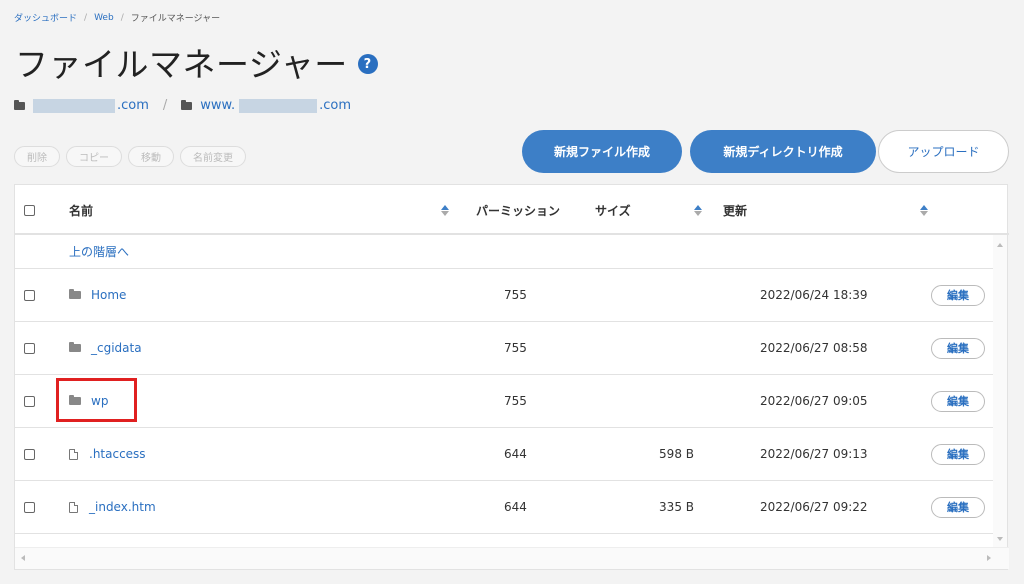 The image size is (1024, 584). I want to click on subdomain-link: .com, so click(335, 105).